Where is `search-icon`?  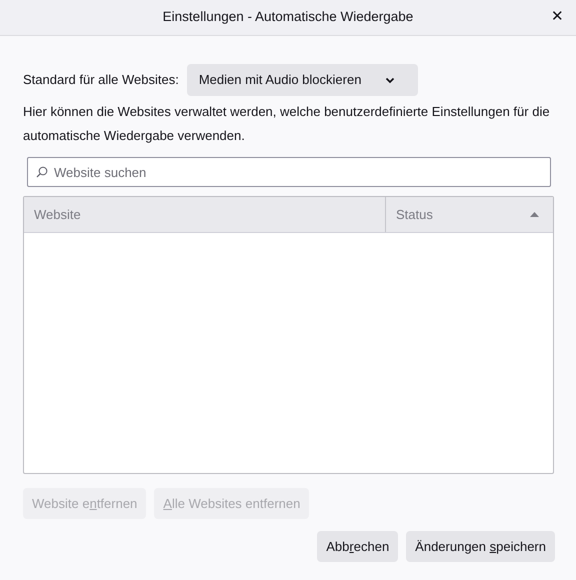
search-icon is located at coordinates (42, 172).